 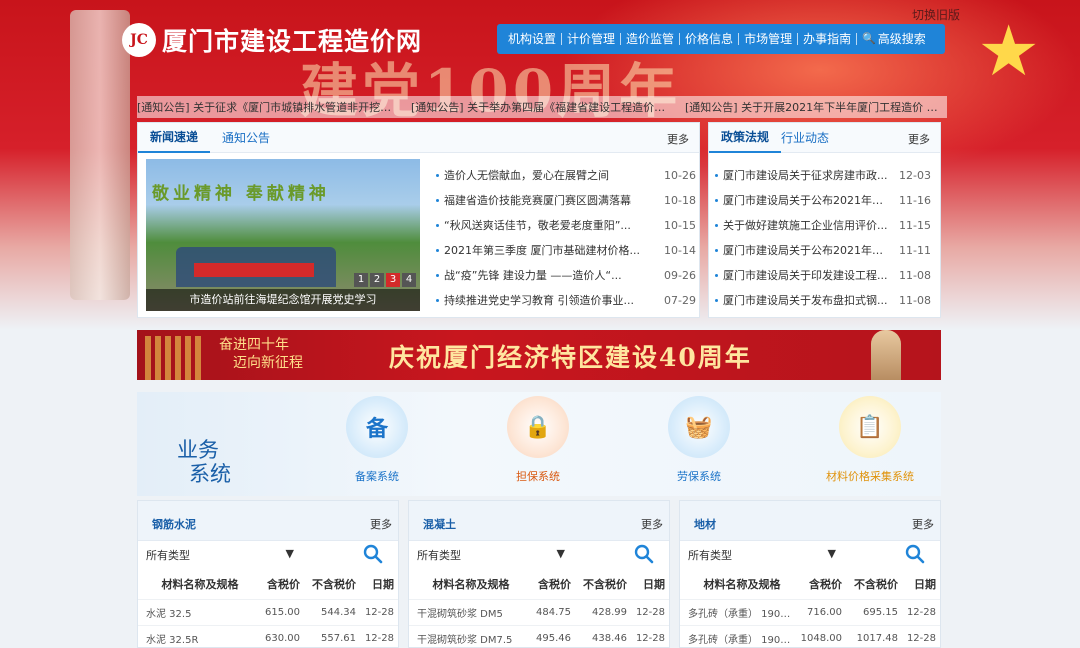 What do you see at coordinates (745, 138) in the screenshot?
I see `tab-policy: 政策法规` at bounding box center [745, 138].